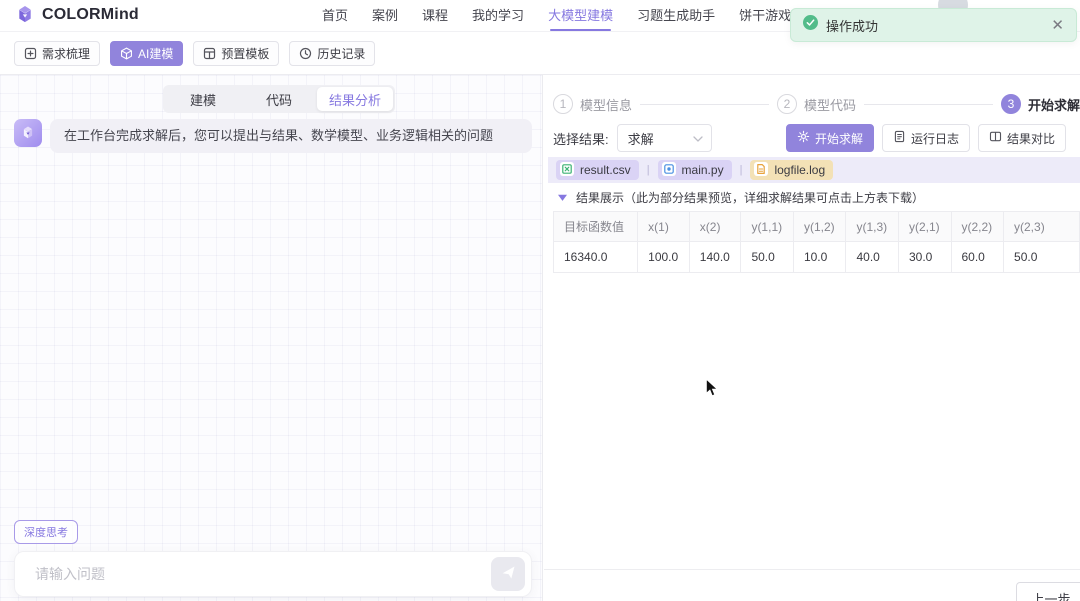  Describe the element at coordinates (90, 14) in the screenshot. I see `brand-name: COLORMind` at that location.